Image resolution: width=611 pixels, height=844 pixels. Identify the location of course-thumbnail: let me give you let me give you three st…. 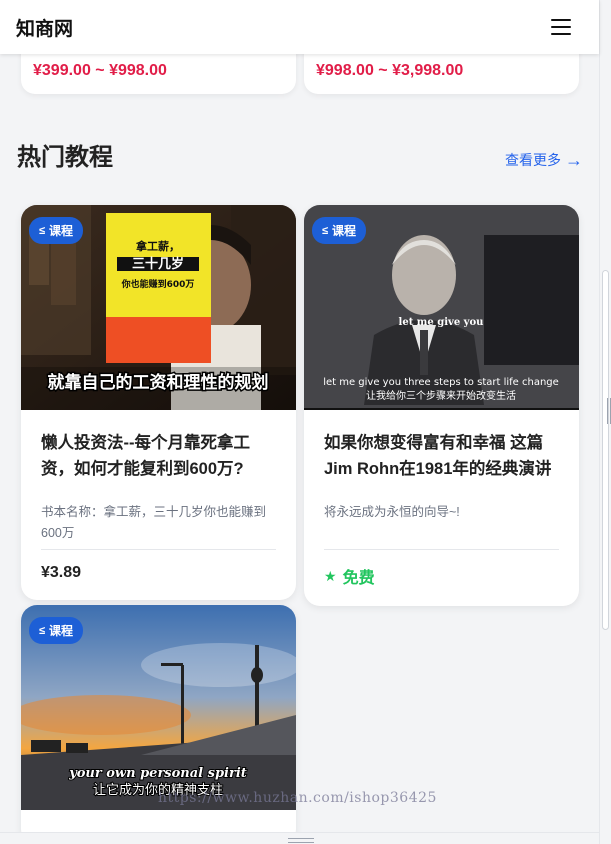
(441, 307).